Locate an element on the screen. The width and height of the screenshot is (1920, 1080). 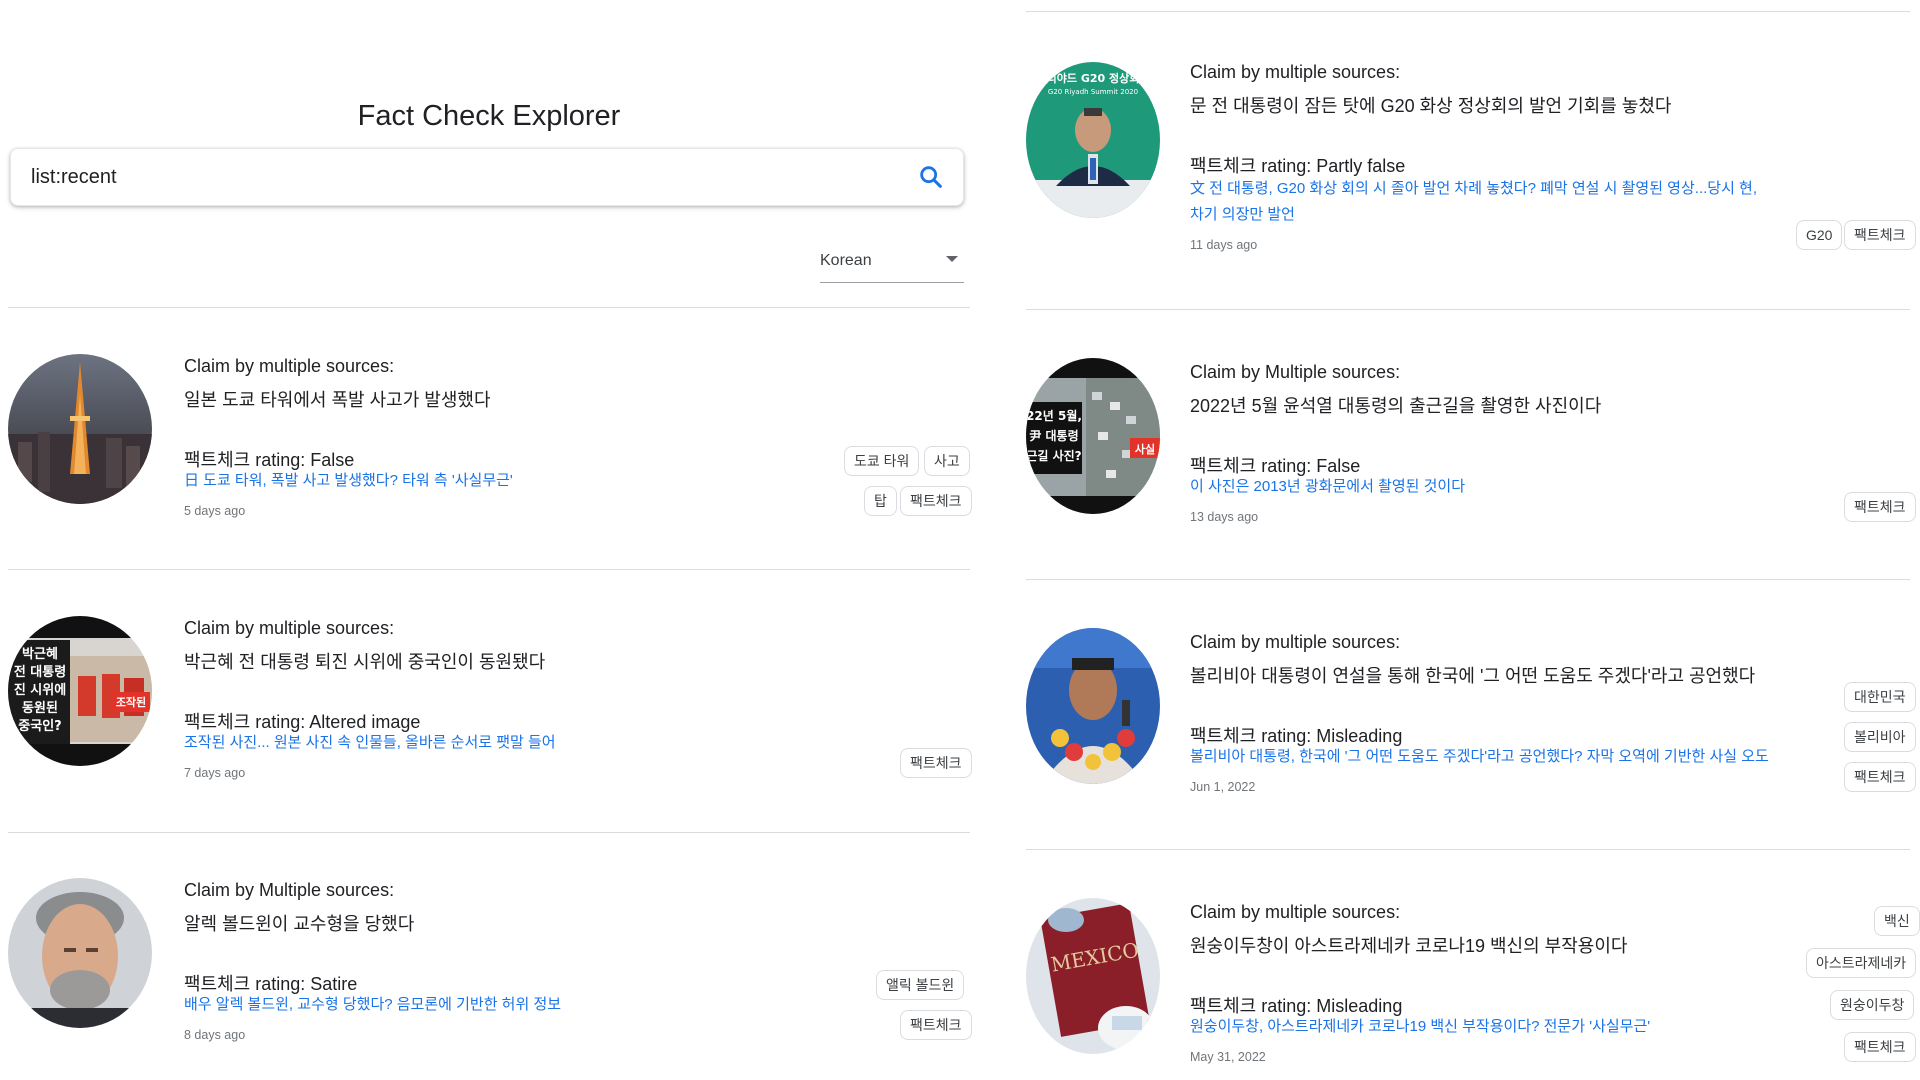
portrait-image is located at coordinates (80, 953).